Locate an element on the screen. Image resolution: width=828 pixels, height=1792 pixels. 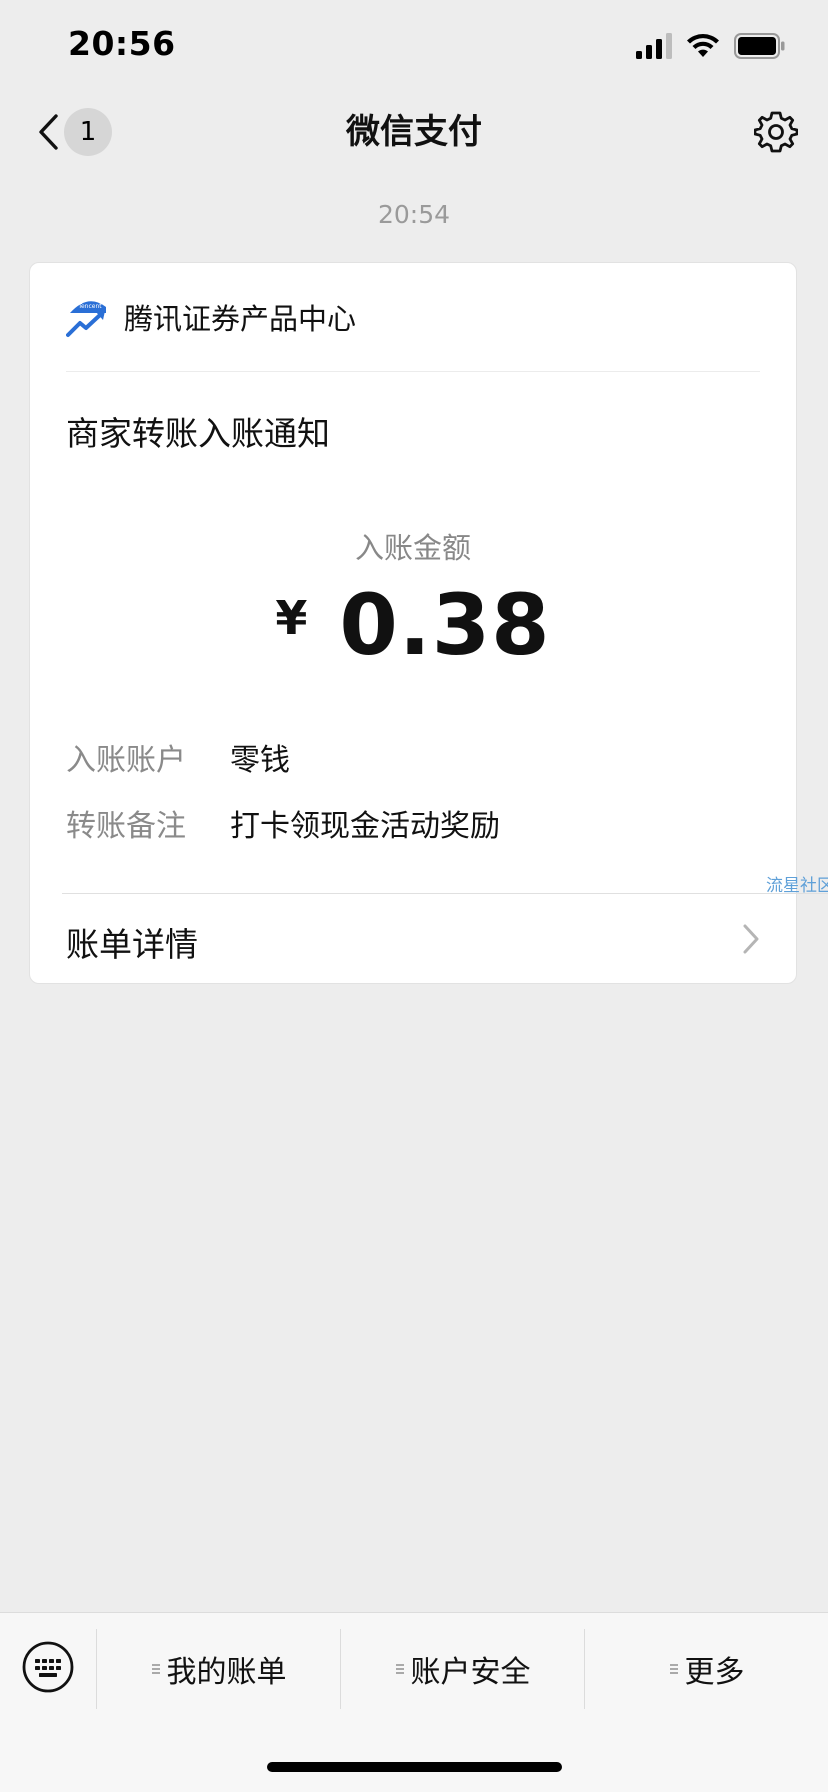
chevron-left-icon is located at coordinates (48, 132).